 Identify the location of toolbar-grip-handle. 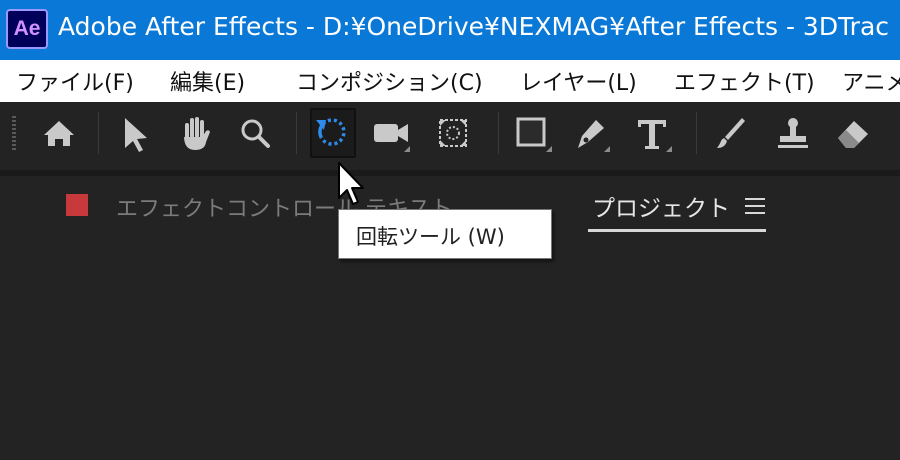
(14, 134).